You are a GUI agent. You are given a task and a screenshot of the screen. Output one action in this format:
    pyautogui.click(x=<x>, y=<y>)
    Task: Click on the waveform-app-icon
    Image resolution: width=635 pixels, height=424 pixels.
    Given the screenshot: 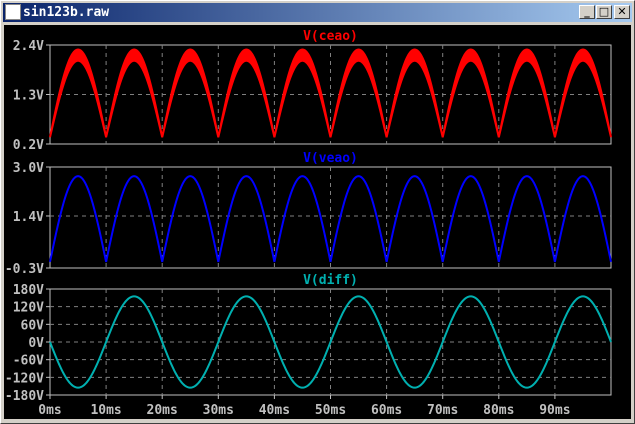 What is the action you would take?
    pyautogui.click(x=13, y=12)
    